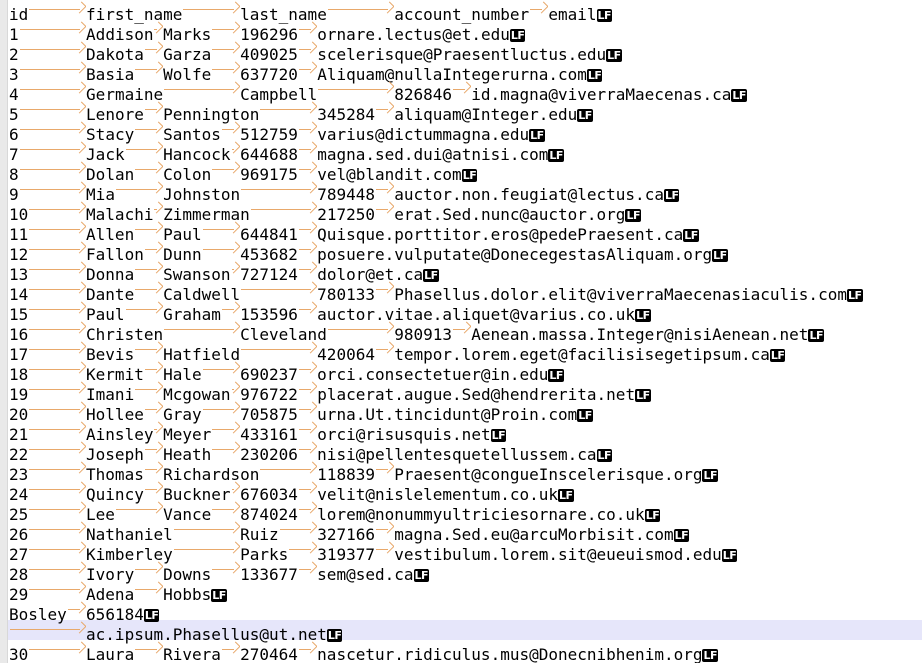 The width and height of the screenshot is (922, 663). I want to click on editor-line: 29 Adena HobbsLF, so click(461, 592).